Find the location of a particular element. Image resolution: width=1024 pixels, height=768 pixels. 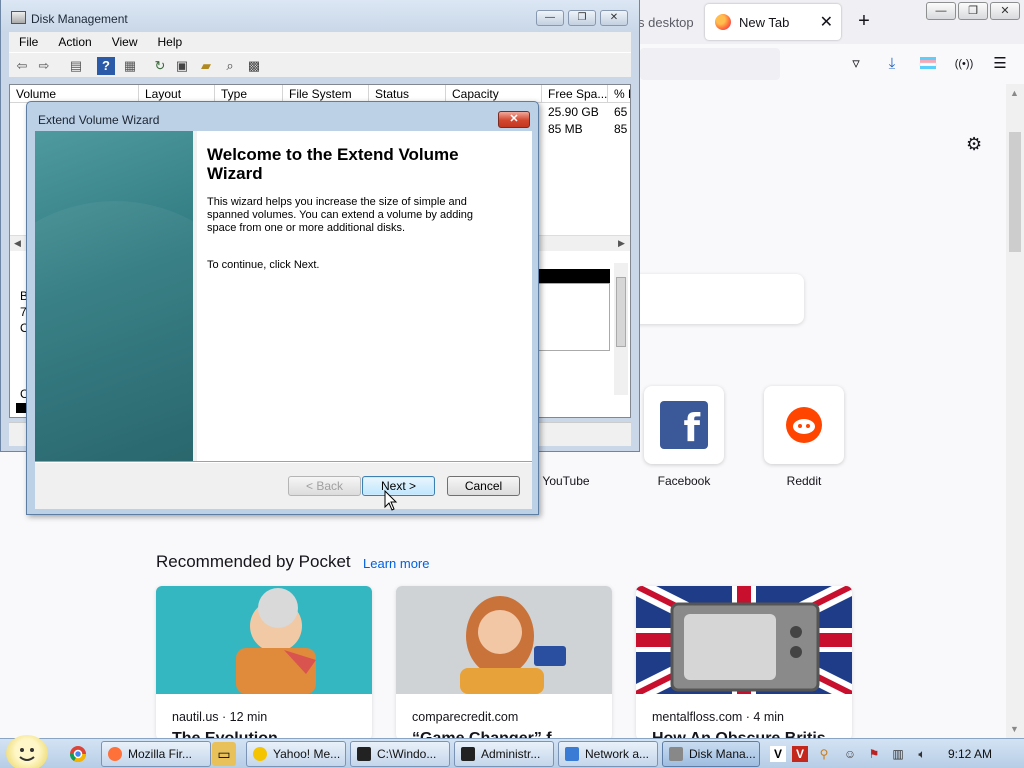

close-icon: ✕ is located at coordinates (514, 119).